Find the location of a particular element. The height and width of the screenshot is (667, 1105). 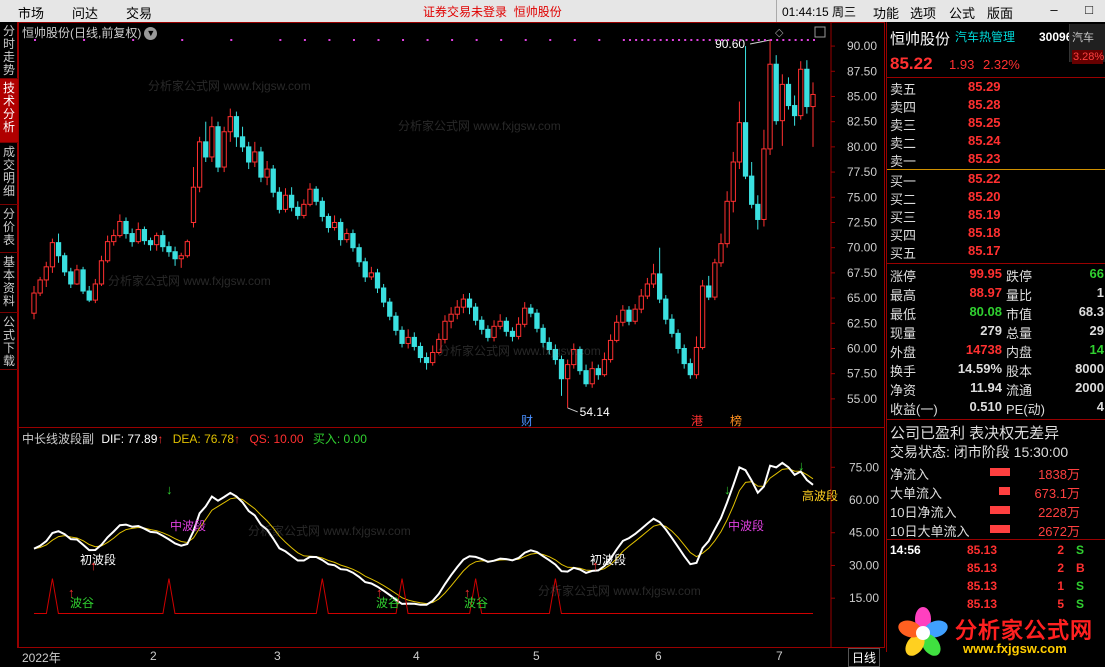

maximize-button: □ is located at coordinates (1089, 10).